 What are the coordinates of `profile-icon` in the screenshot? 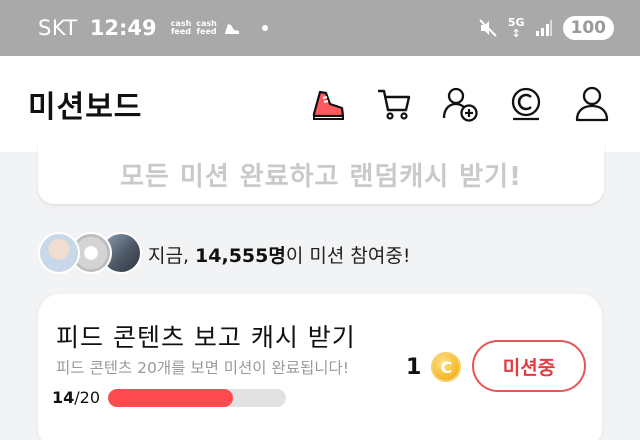 It's located at (592, 104).